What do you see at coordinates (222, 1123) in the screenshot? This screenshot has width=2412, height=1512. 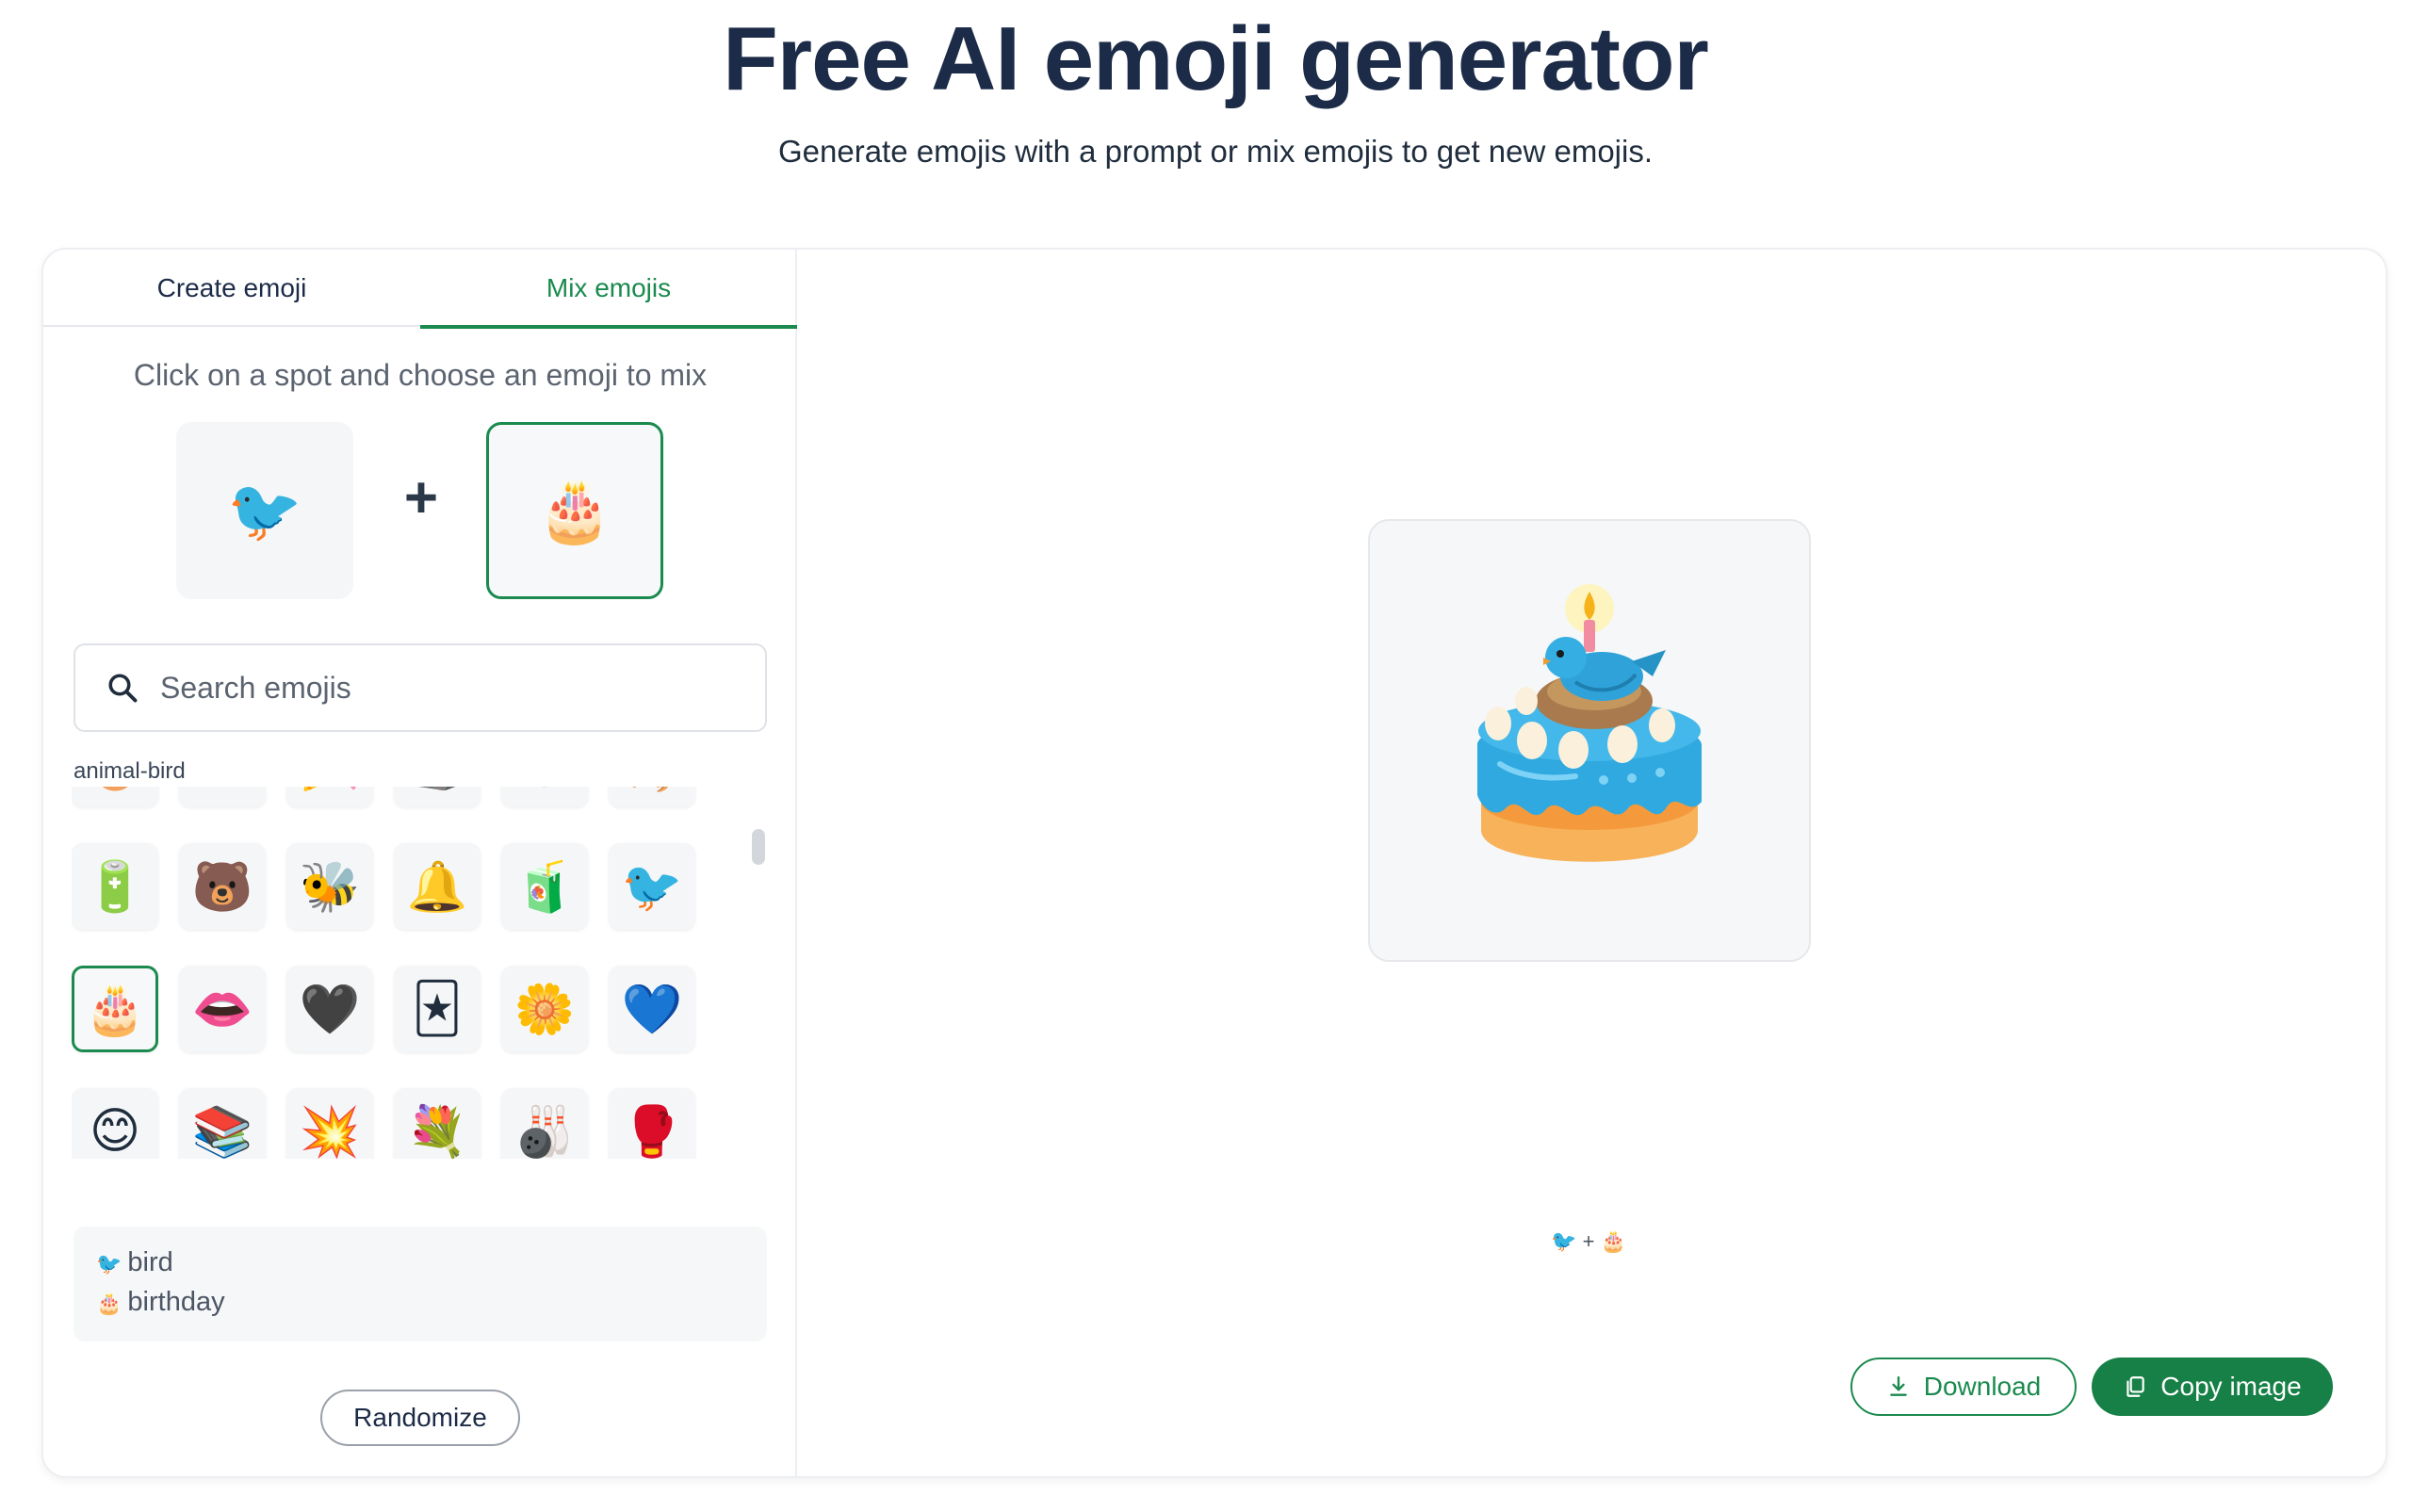 I see `emoji-cell: 📚` at bounding box center [222, 1123].